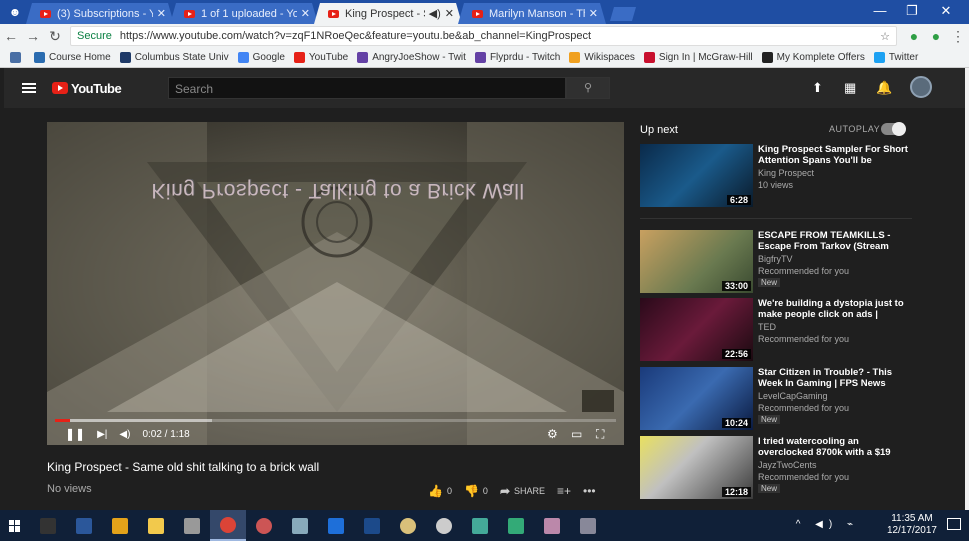  Describe the element at coordinates (696, 329) in the screenshot. I see `video-thumbnail: 22:56` at that location.